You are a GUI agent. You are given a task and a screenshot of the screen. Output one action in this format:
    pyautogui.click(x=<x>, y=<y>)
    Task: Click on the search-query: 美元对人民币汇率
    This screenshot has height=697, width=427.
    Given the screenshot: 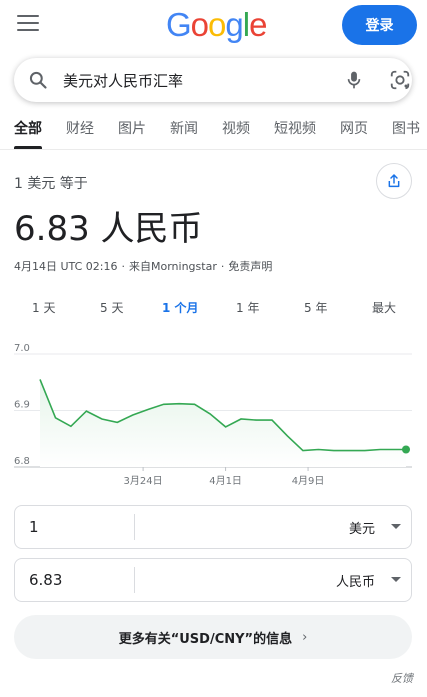 What is the action you would take?
    pyautogui.click(x=123, y=80)
    